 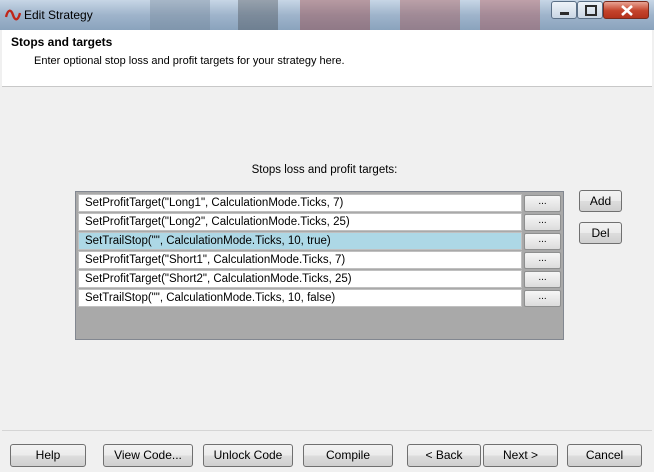 What do you see at coordinates (604, 455) in the screenshot?
I see `cancel-button: Cancel` at bounding box center [604, 455].